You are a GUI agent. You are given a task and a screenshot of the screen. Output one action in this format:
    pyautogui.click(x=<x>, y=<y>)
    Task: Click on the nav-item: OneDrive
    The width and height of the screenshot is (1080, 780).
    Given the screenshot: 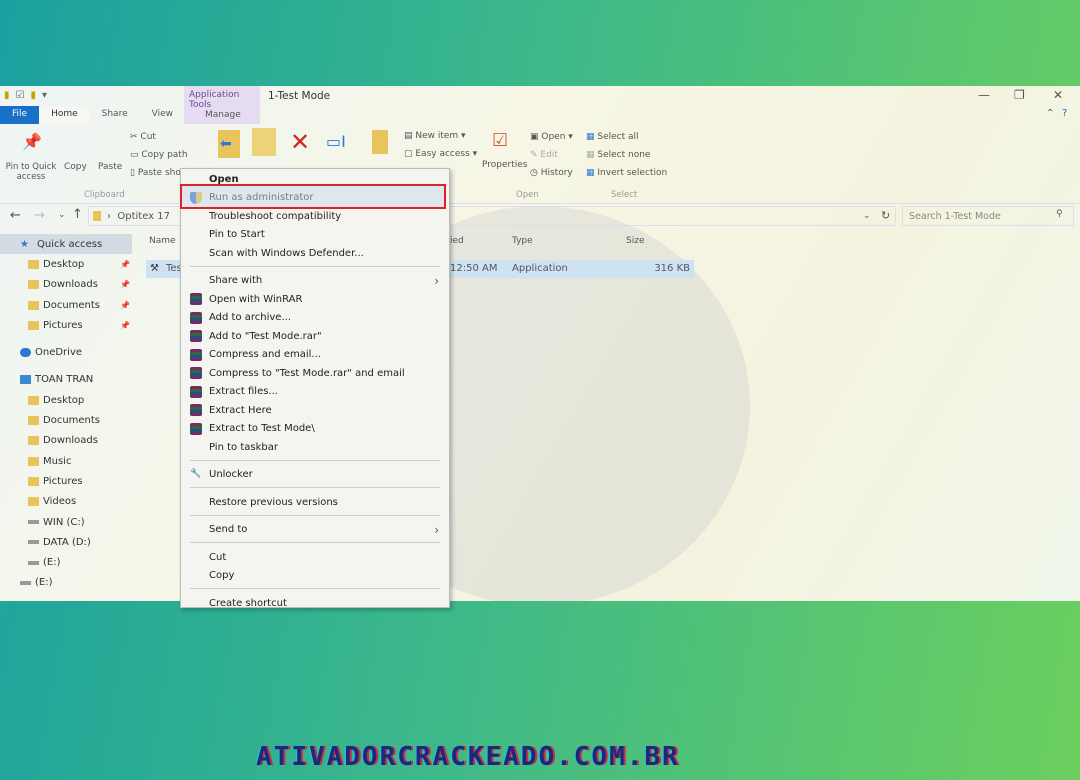 What is the action you would take?
    pyautogui.click(x=70, y=352)
    